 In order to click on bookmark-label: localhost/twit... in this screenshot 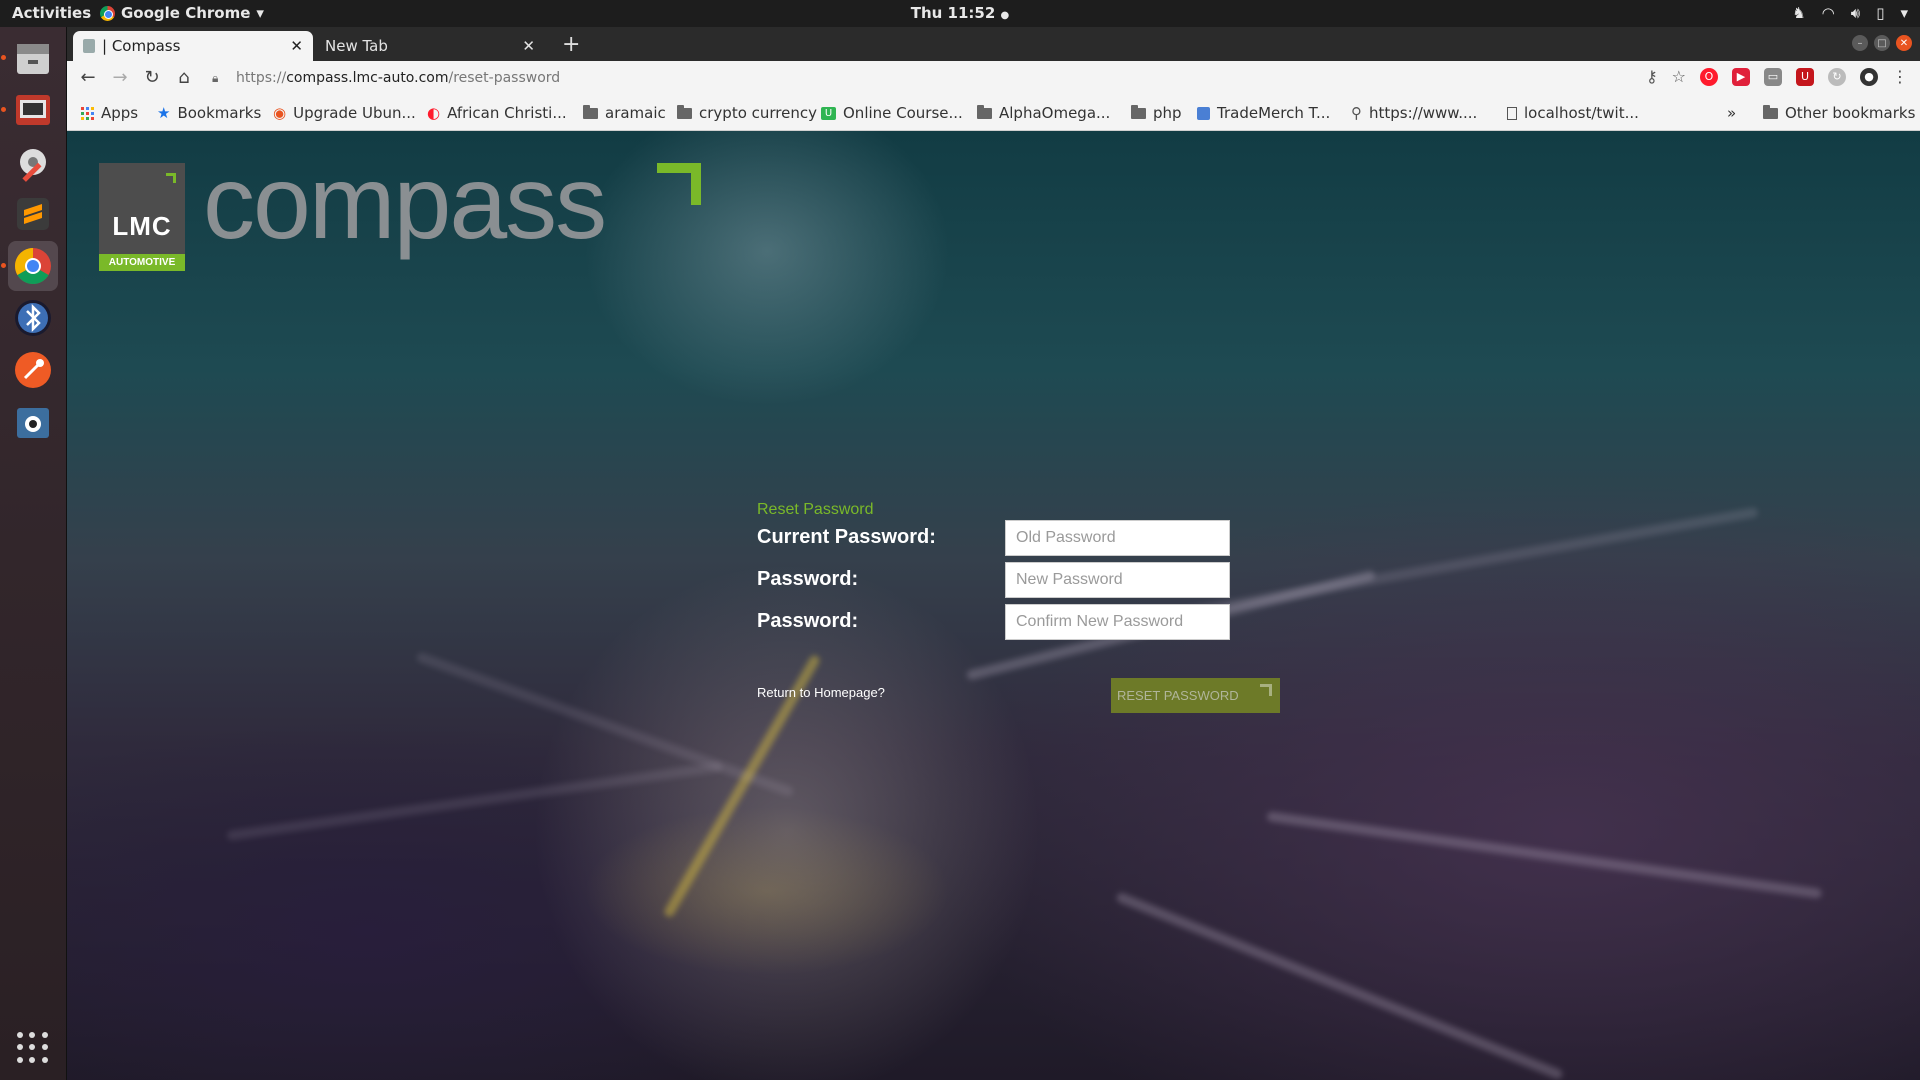, I will do `click(1581, 113)`.